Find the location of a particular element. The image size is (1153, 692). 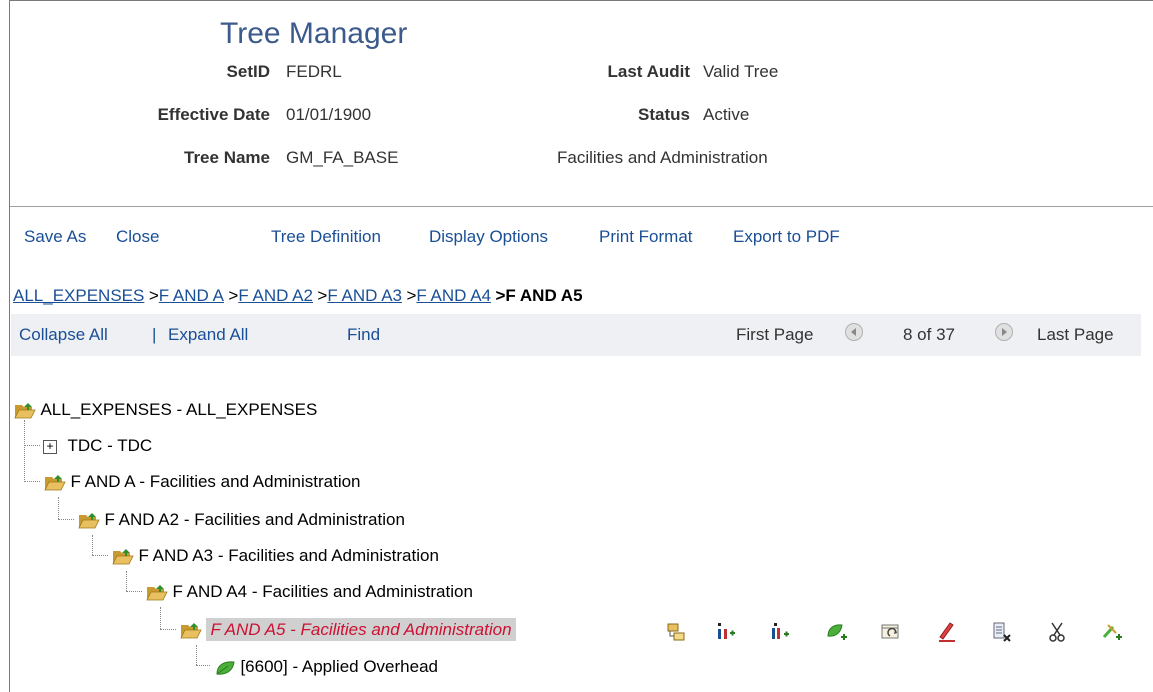

insert-leaf-icon is located at coordinates (837, 632).